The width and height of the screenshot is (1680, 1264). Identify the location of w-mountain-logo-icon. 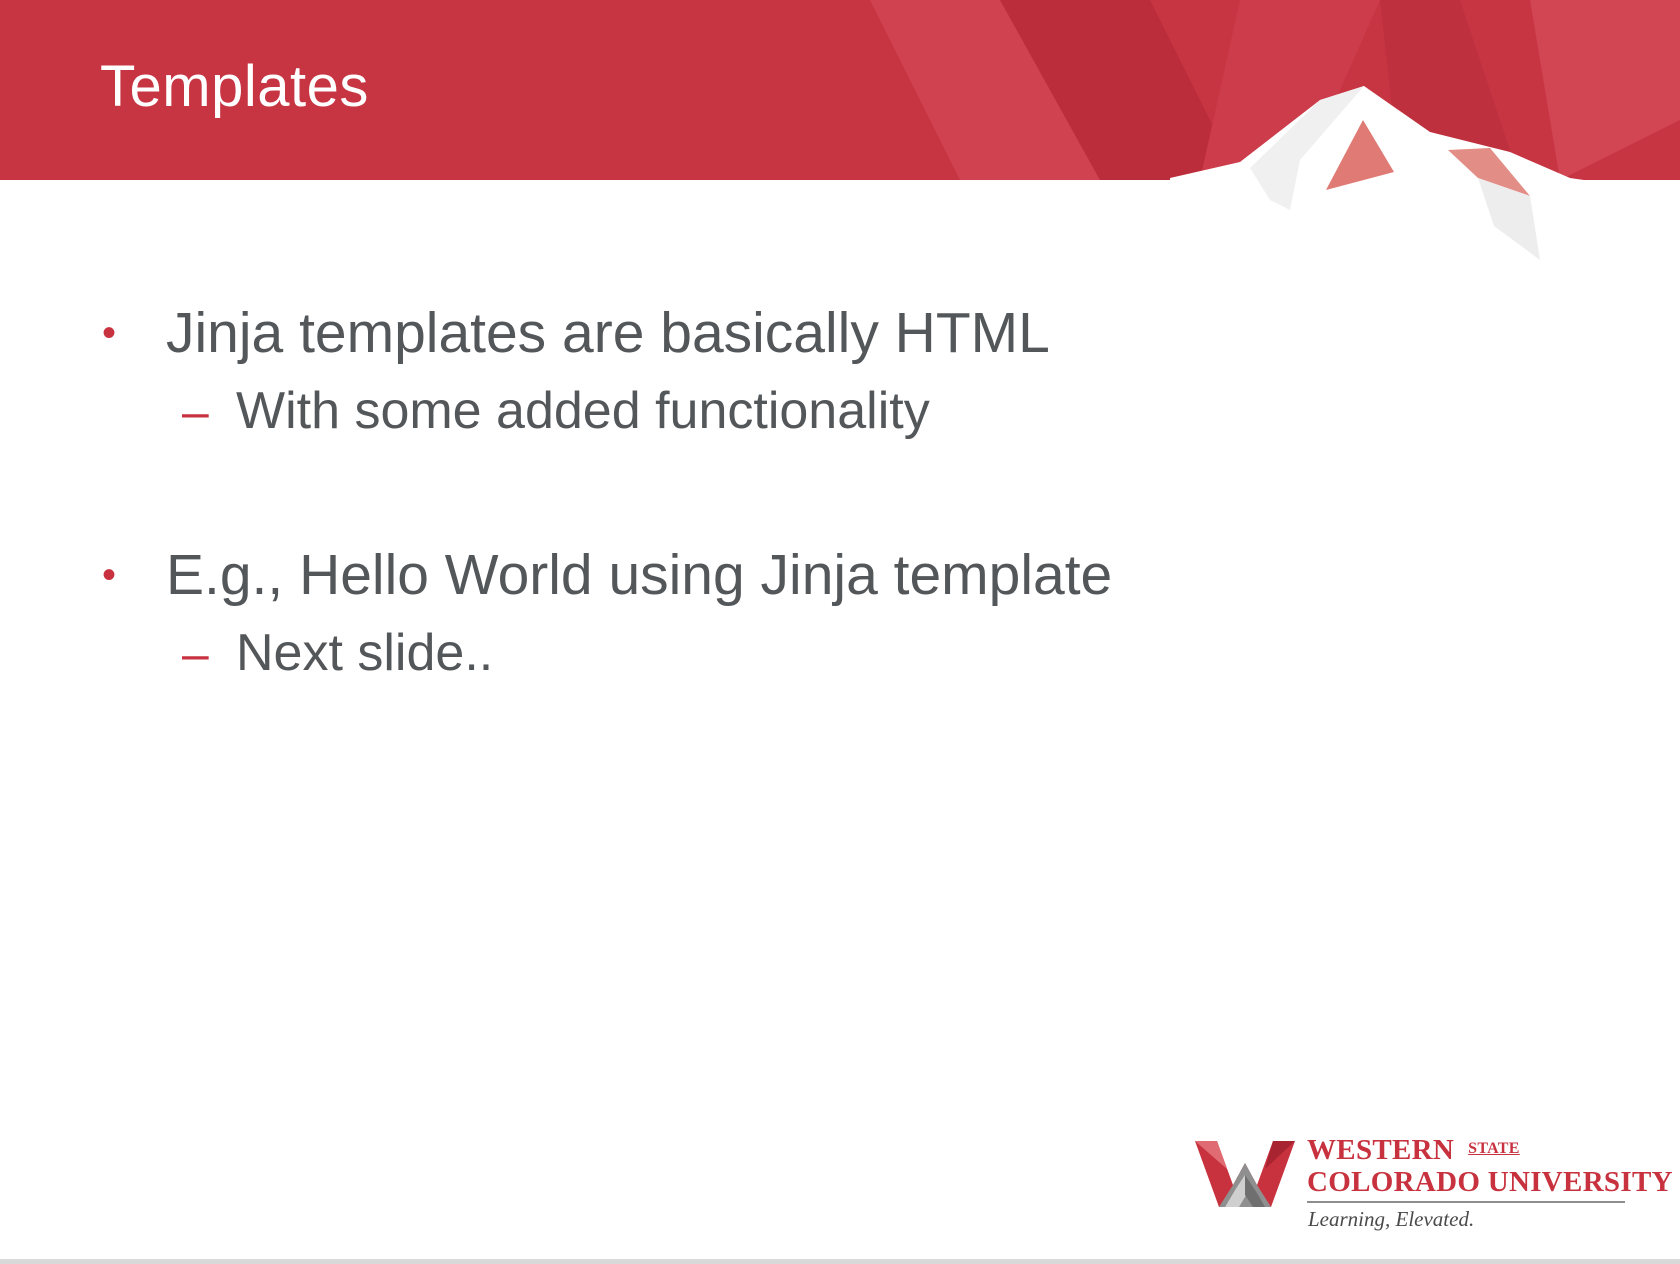
(1245, 1174).